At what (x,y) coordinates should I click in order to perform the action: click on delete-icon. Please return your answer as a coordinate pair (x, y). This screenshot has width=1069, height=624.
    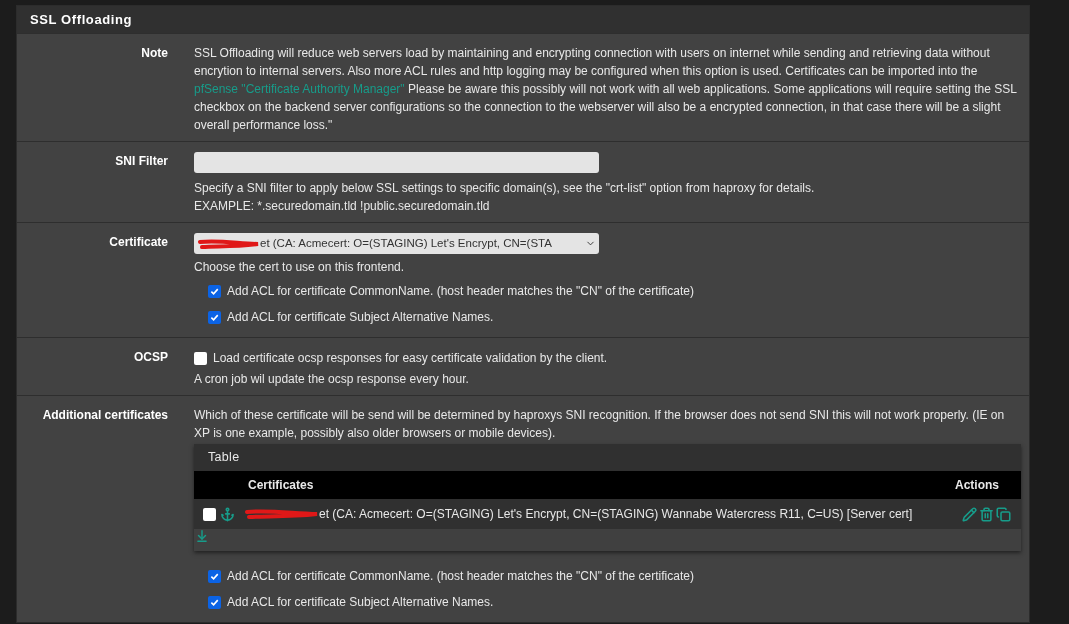
    Looking at the image, I should click on (986, 514).